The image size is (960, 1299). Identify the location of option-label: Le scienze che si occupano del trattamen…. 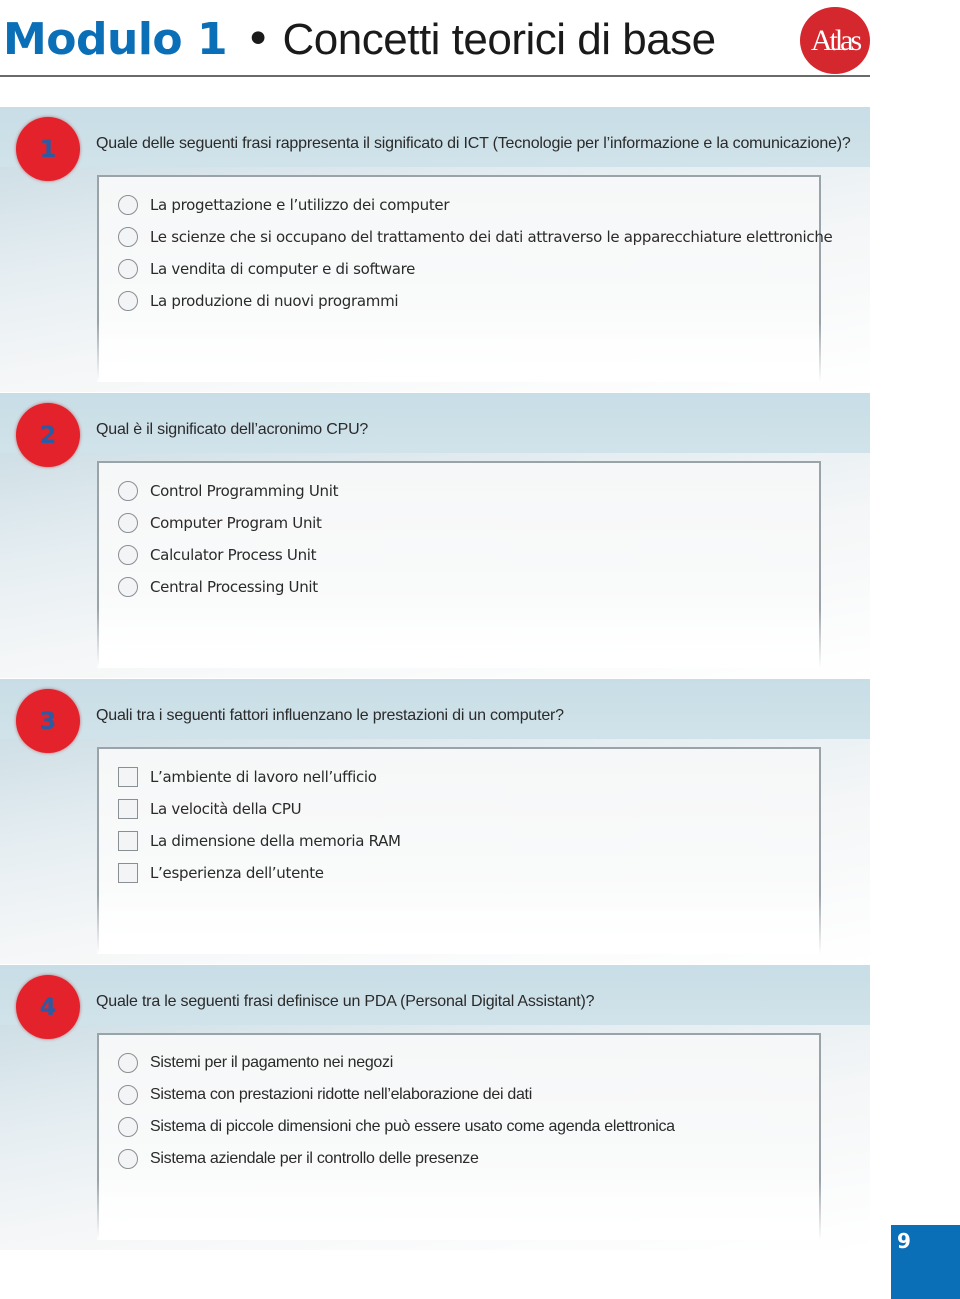
(491, 237).